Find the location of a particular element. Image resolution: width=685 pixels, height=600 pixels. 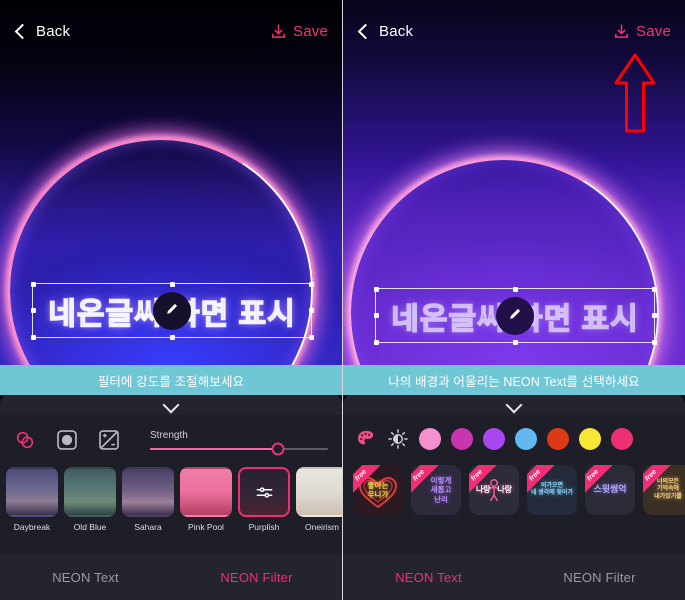

filter-label: Old Blue is located at coordinates (90, 527).